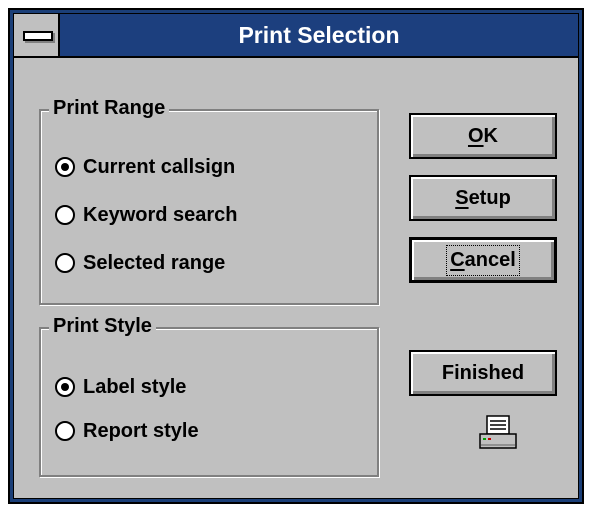 Image resolution: width=590 pixels, height=510 pixels. What do you see at coordinates (109, 108) in the screenshot?
I see `print-range-label: Print Range` at bounding box center [109, 108].